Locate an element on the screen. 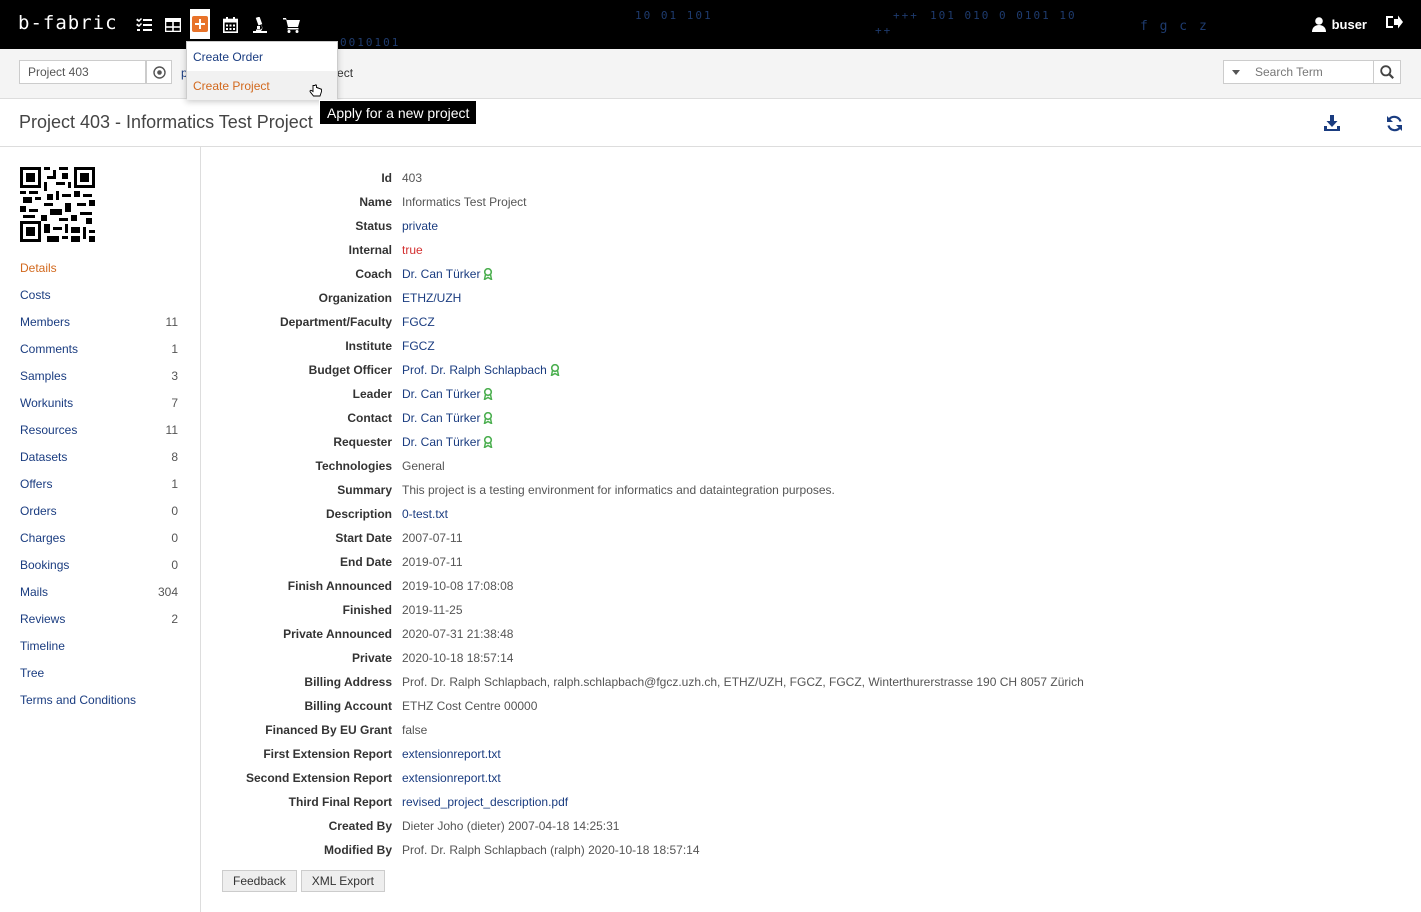 The image size is (1421, 912). search-button is located at coordinates (1387, 72).